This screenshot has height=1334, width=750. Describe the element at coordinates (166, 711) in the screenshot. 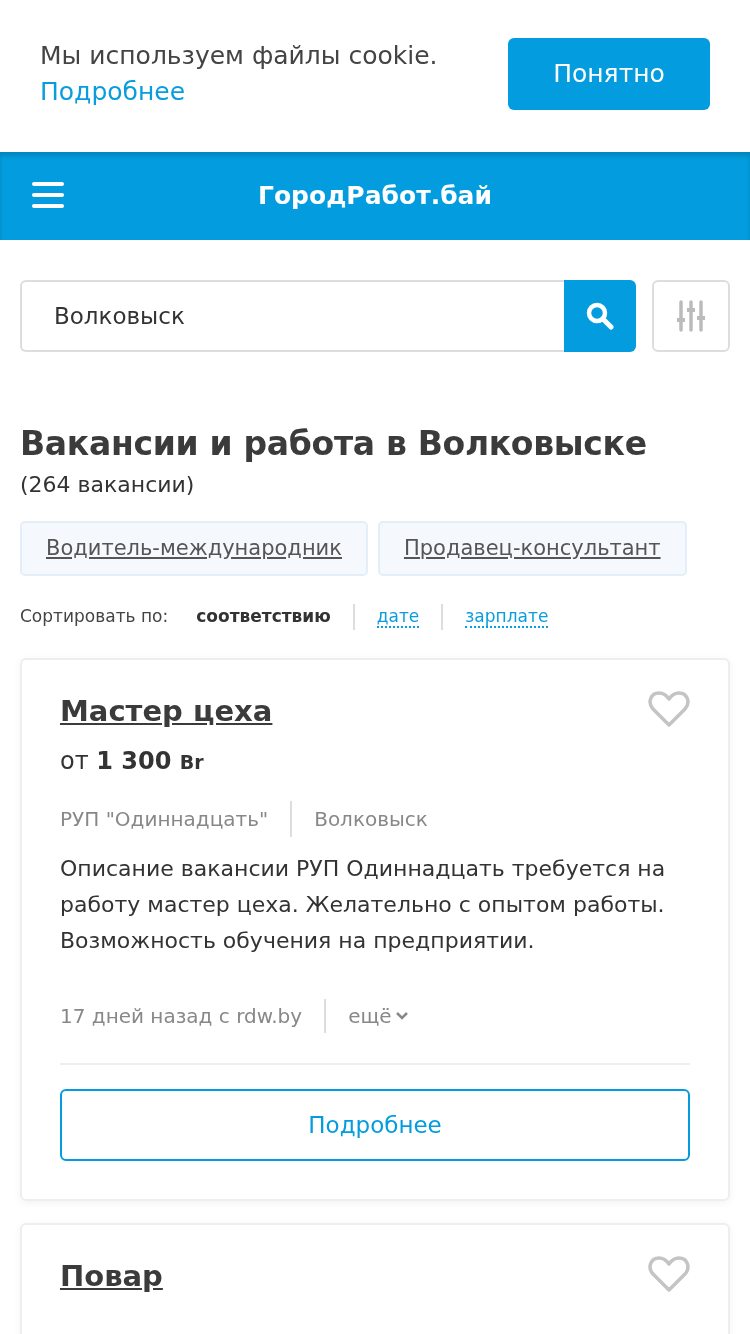

I see `vacancy-title: Мастер цеха` at that location.